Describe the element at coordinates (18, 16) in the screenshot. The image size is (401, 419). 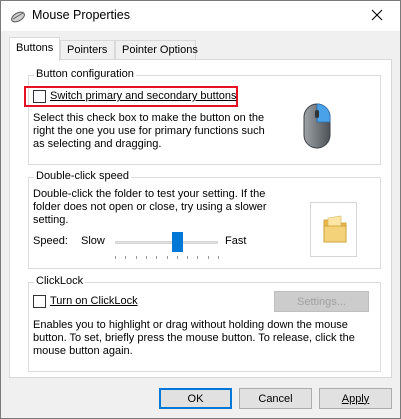
I see `mouse-icon` at that location.